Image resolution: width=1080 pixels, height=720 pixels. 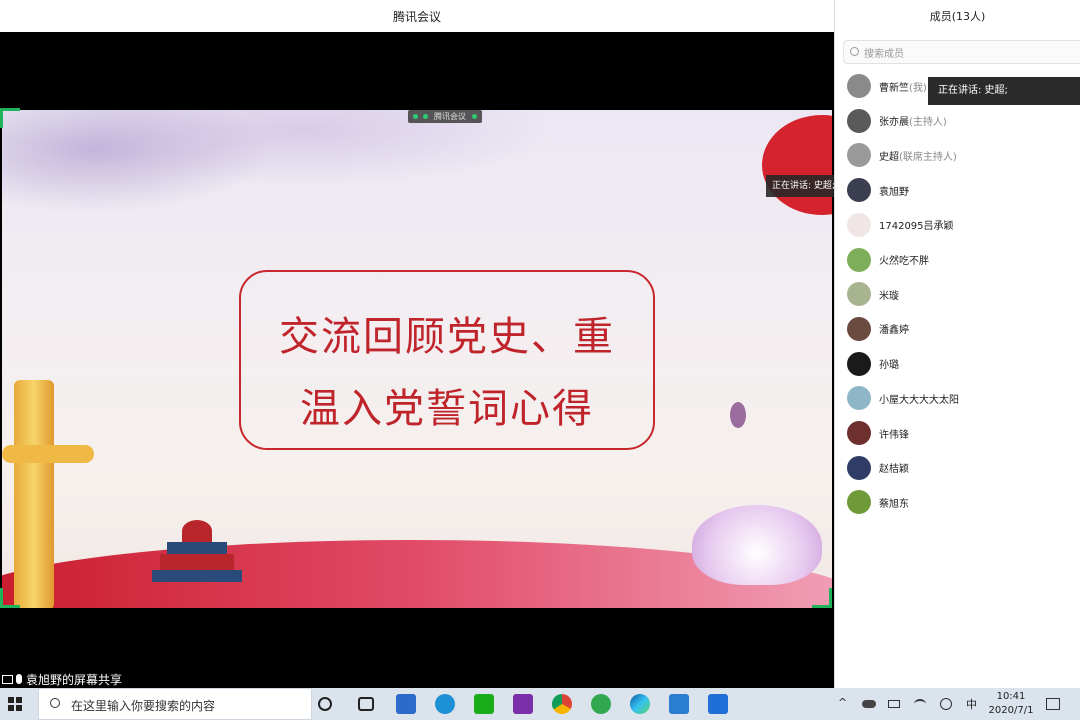 I want to click on share-status-label: 腾讯会议, so click(x=450, y=116).